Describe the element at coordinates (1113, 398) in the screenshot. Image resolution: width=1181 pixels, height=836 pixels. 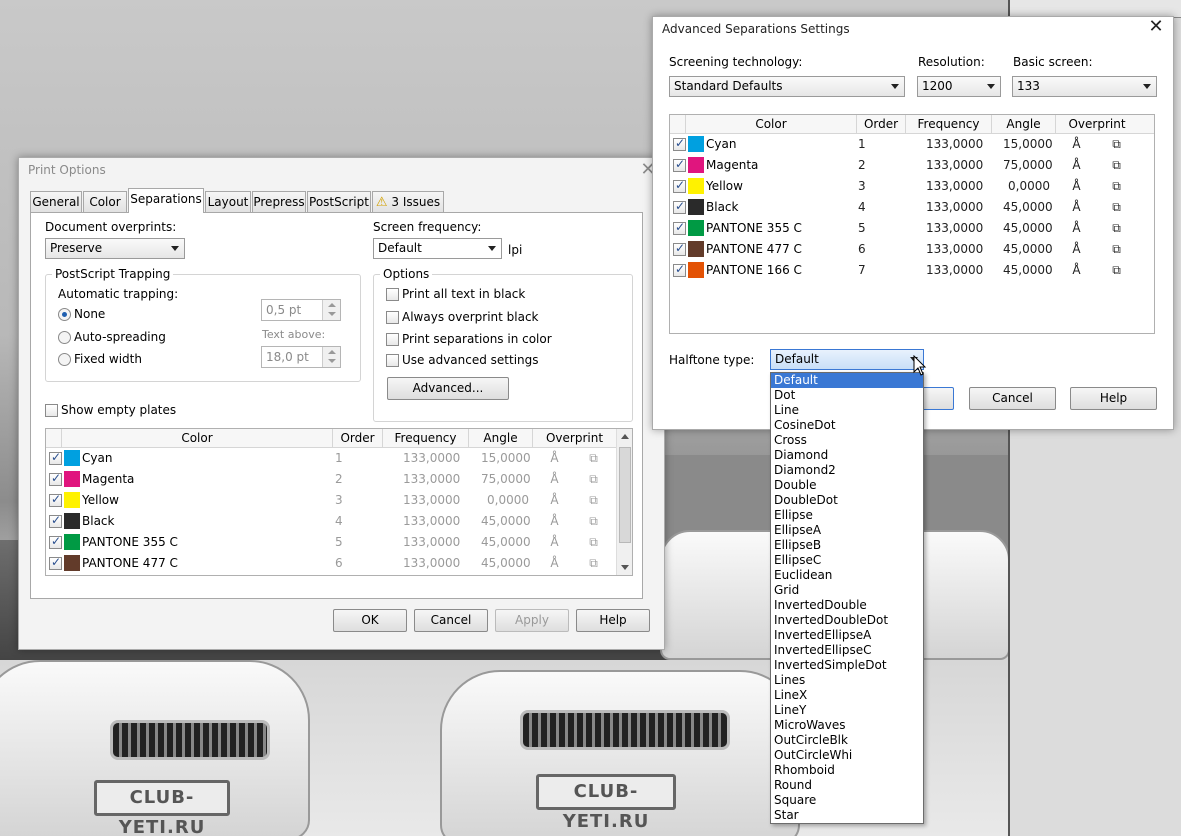
I see `help-button-advanced: Help` at that location.